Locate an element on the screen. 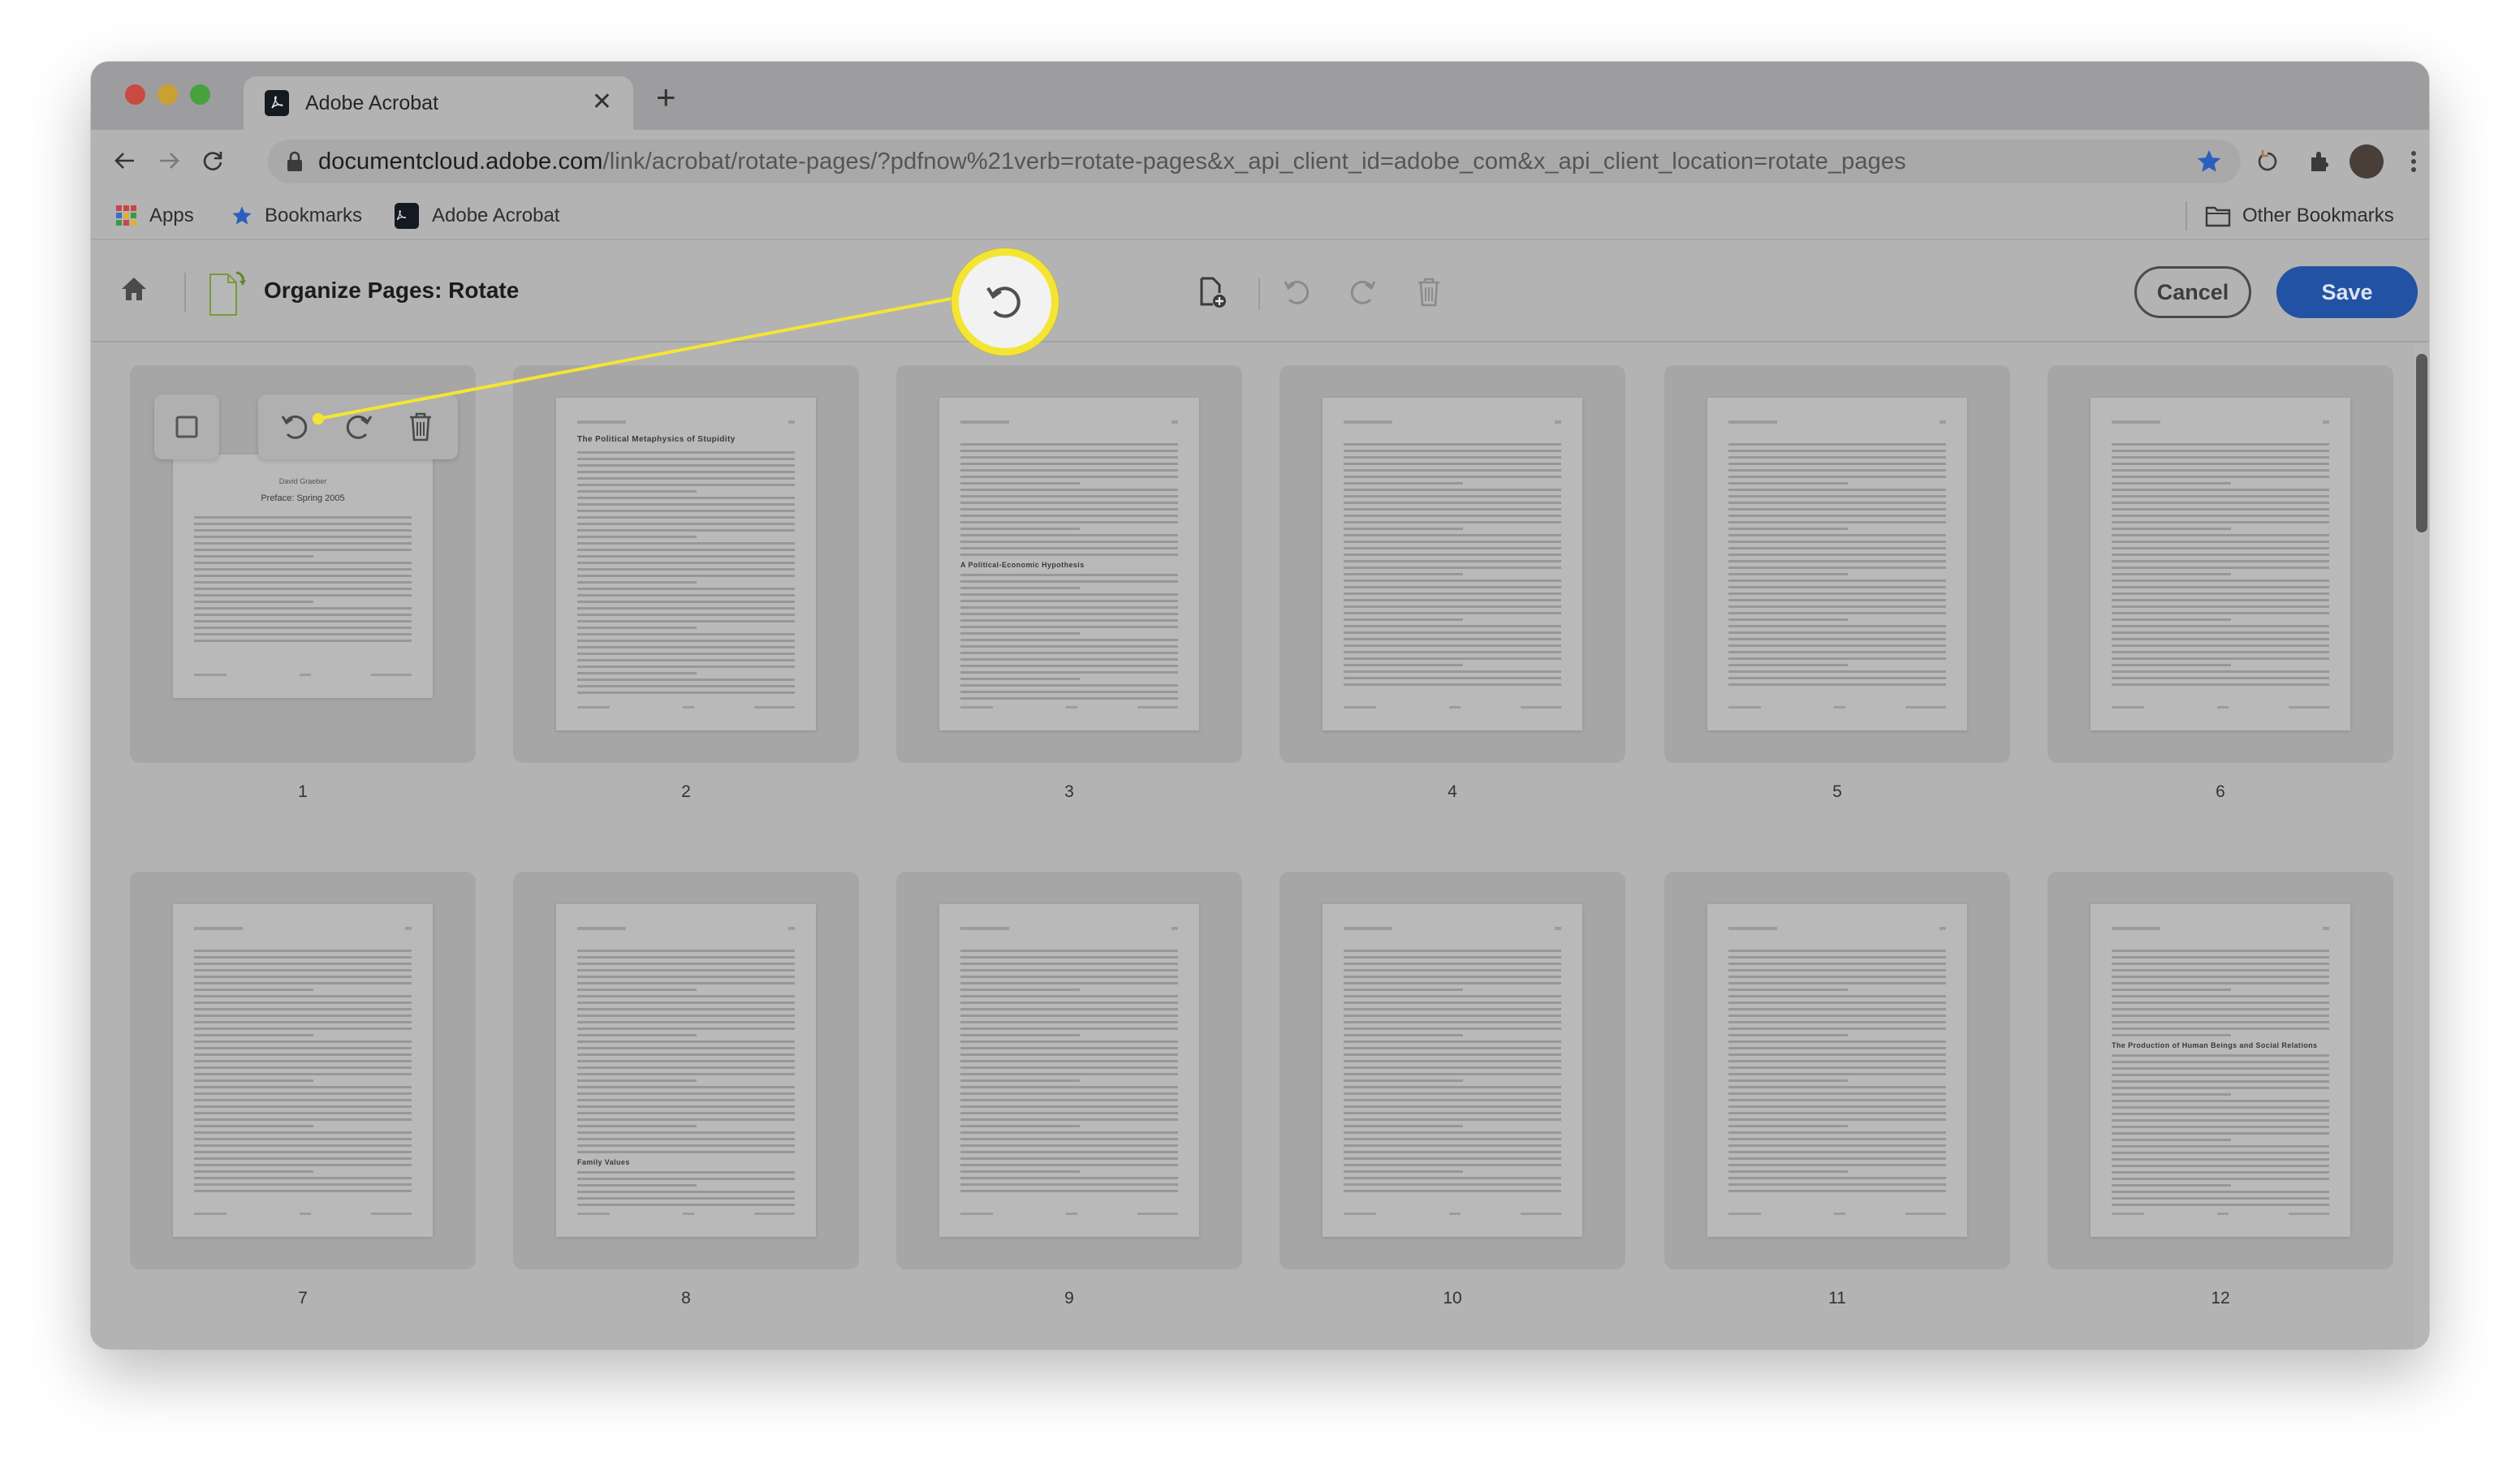  page-thumbnail-frame: A Political-Economic Hypothesis is located at coordinates (1069, 564).